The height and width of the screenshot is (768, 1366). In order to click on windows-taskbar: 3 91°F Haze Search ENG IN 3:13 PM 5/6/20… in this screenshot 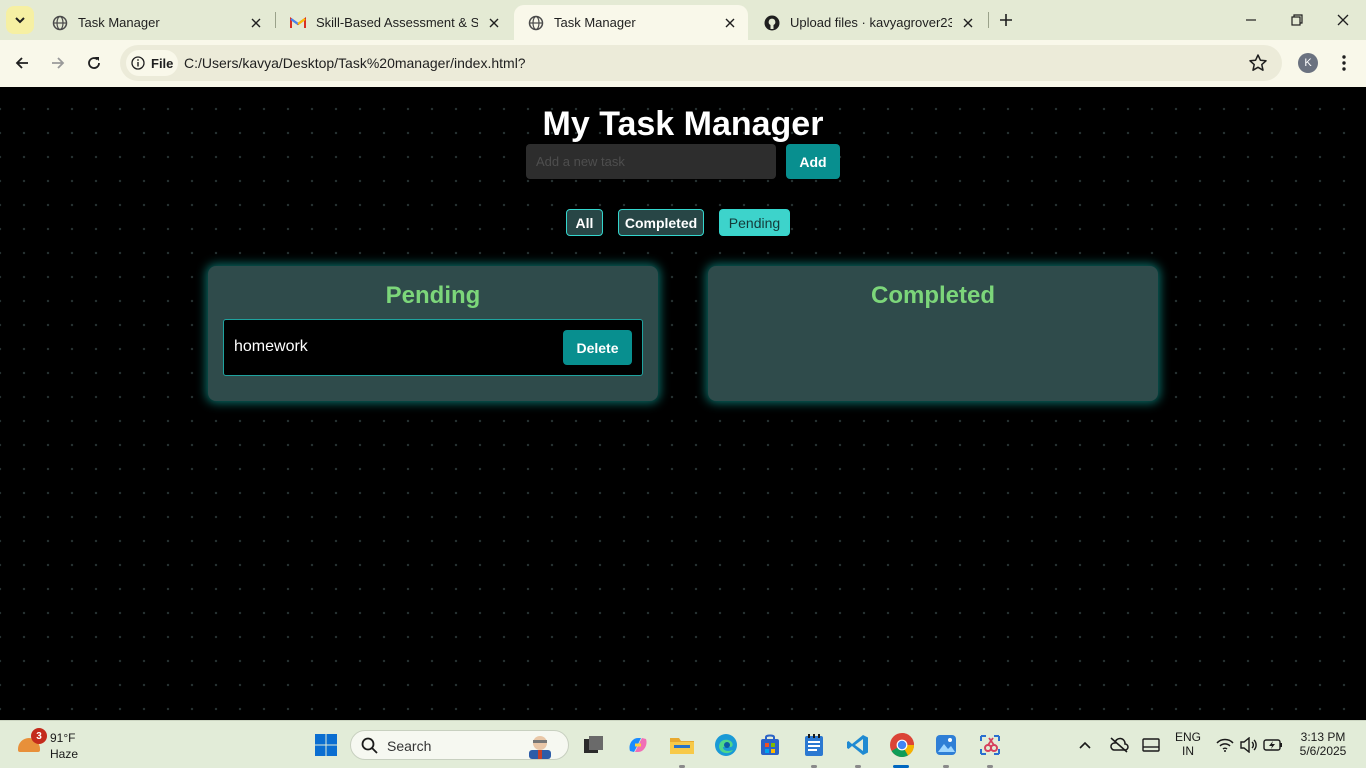, I will do `click(683, 744)`.